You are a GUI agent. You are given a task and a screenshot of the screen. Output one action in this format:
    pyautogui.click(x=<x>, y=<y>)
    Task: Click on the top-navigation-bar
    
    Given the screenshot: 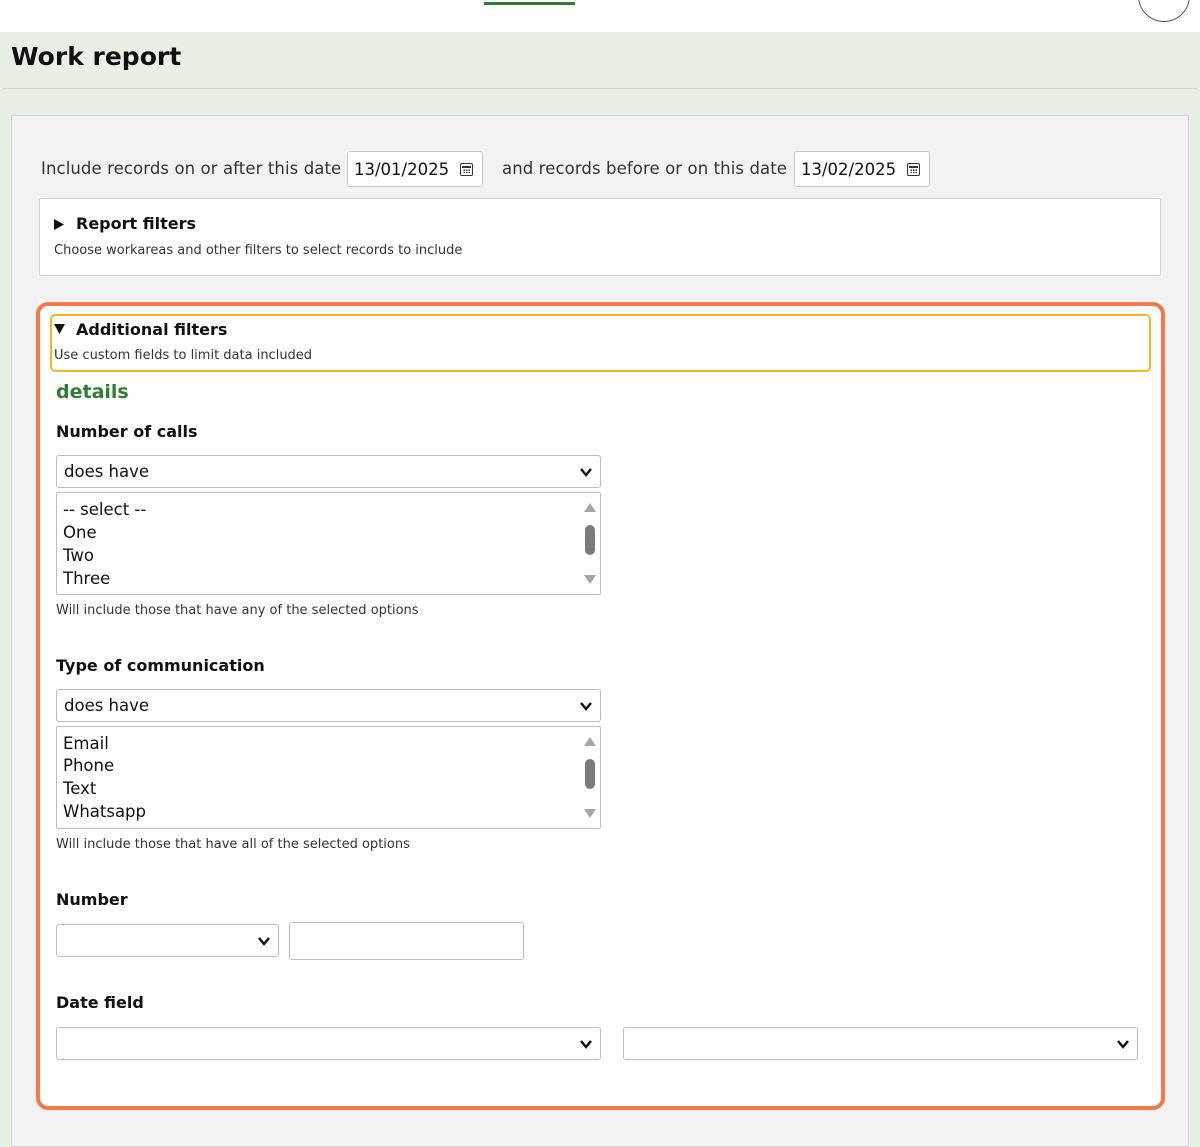 What is the action you would take?
    pyautogui.click(x=600, y=16)
    